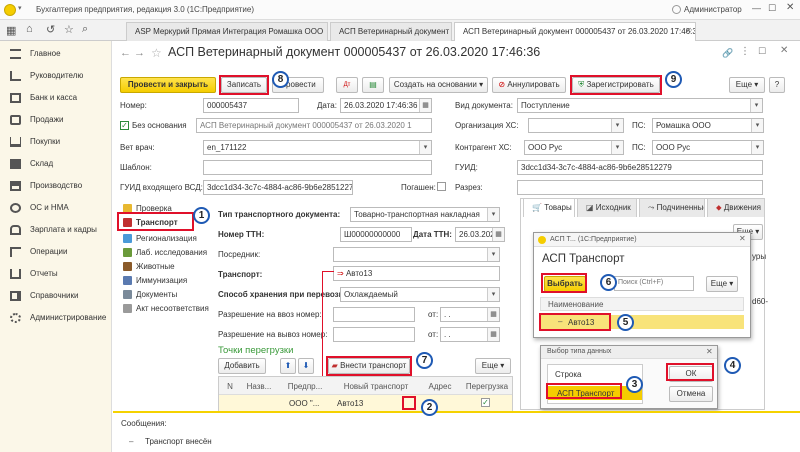 Image resolution: width=800 pixels, height=452 pixels. I want to click on nav-nonconformity: Акт несоответствия, so click(165, 308).